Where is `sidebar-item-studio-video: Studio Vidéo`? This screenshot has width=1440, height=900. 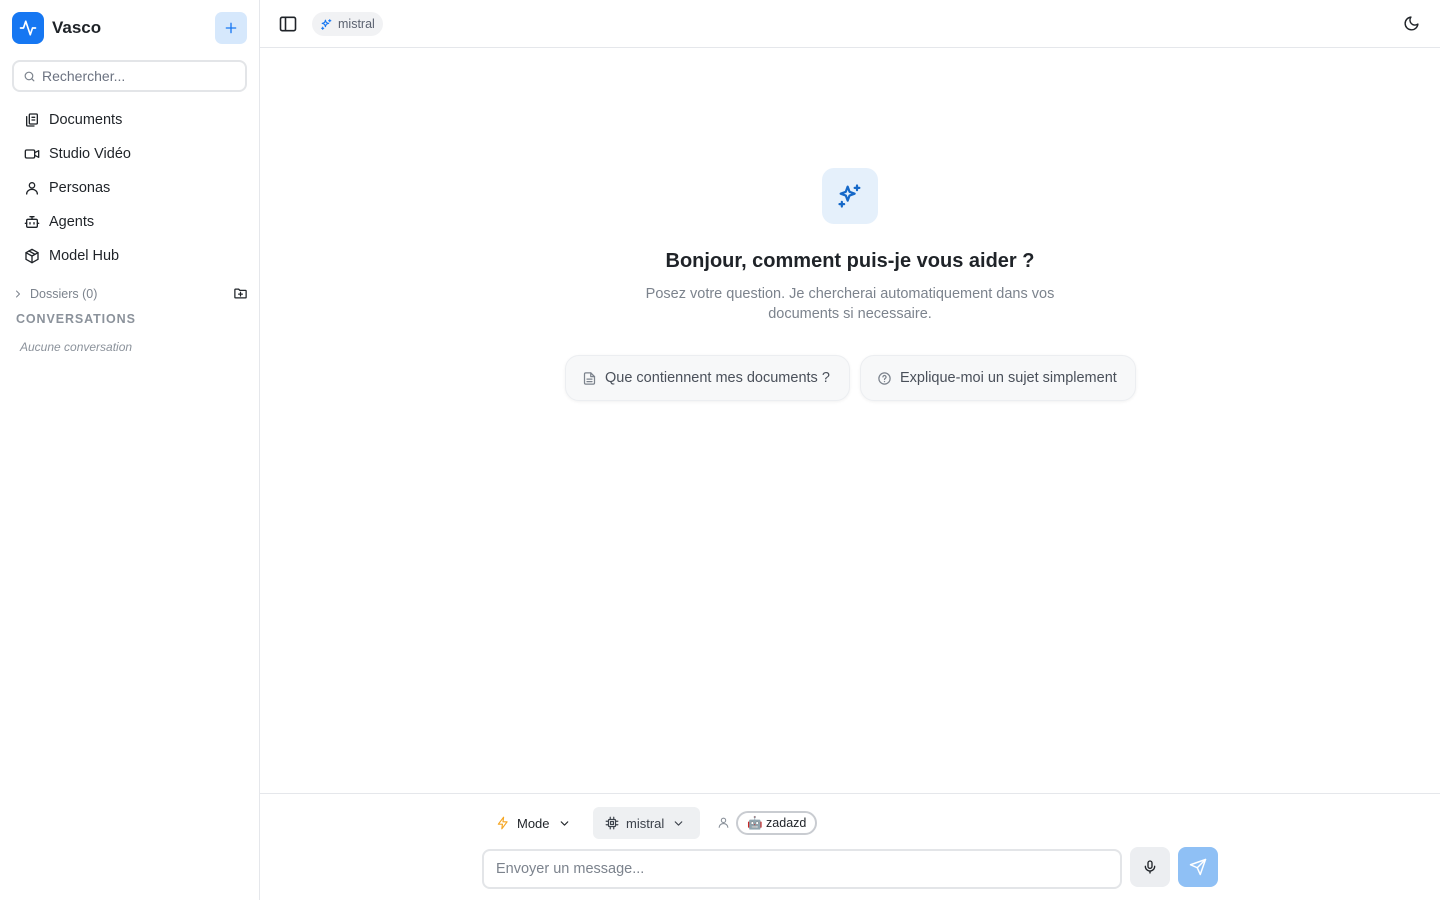 sidebar-item-studio-video: Studio Vidéo is located at coordinates (130, 154).